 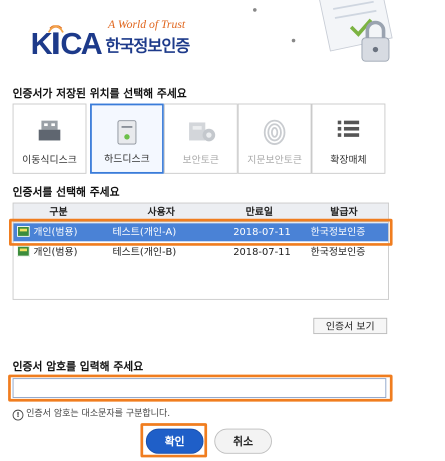 What do you see at coordinates (98, 413) in the screenshot?
I see `notice-text: 인증서 암호는 대소문자를 구분합니다.` at bounding box center [98, 413].